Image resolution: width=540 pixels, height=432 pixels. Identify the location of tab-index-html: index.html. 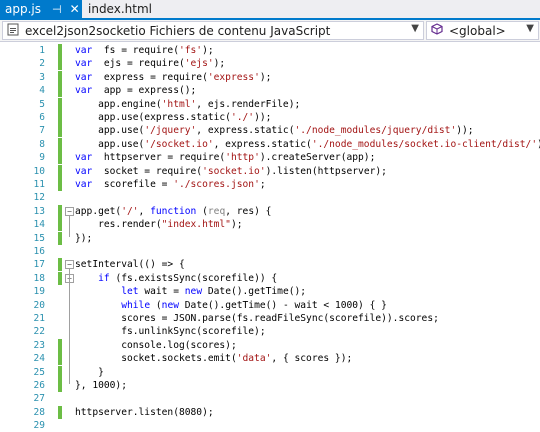
(118, 9).